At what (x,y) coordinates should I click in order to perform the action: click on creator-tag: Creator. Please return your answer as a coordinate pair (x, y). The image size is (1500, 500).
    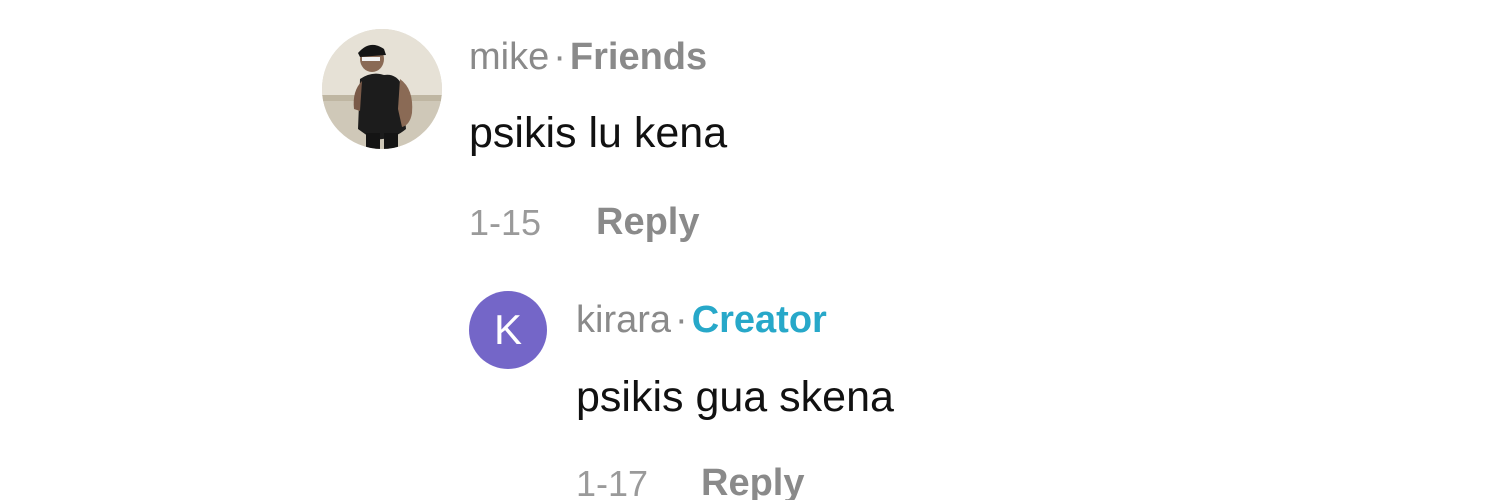
    Looking at the image, I should click on (759, 320).